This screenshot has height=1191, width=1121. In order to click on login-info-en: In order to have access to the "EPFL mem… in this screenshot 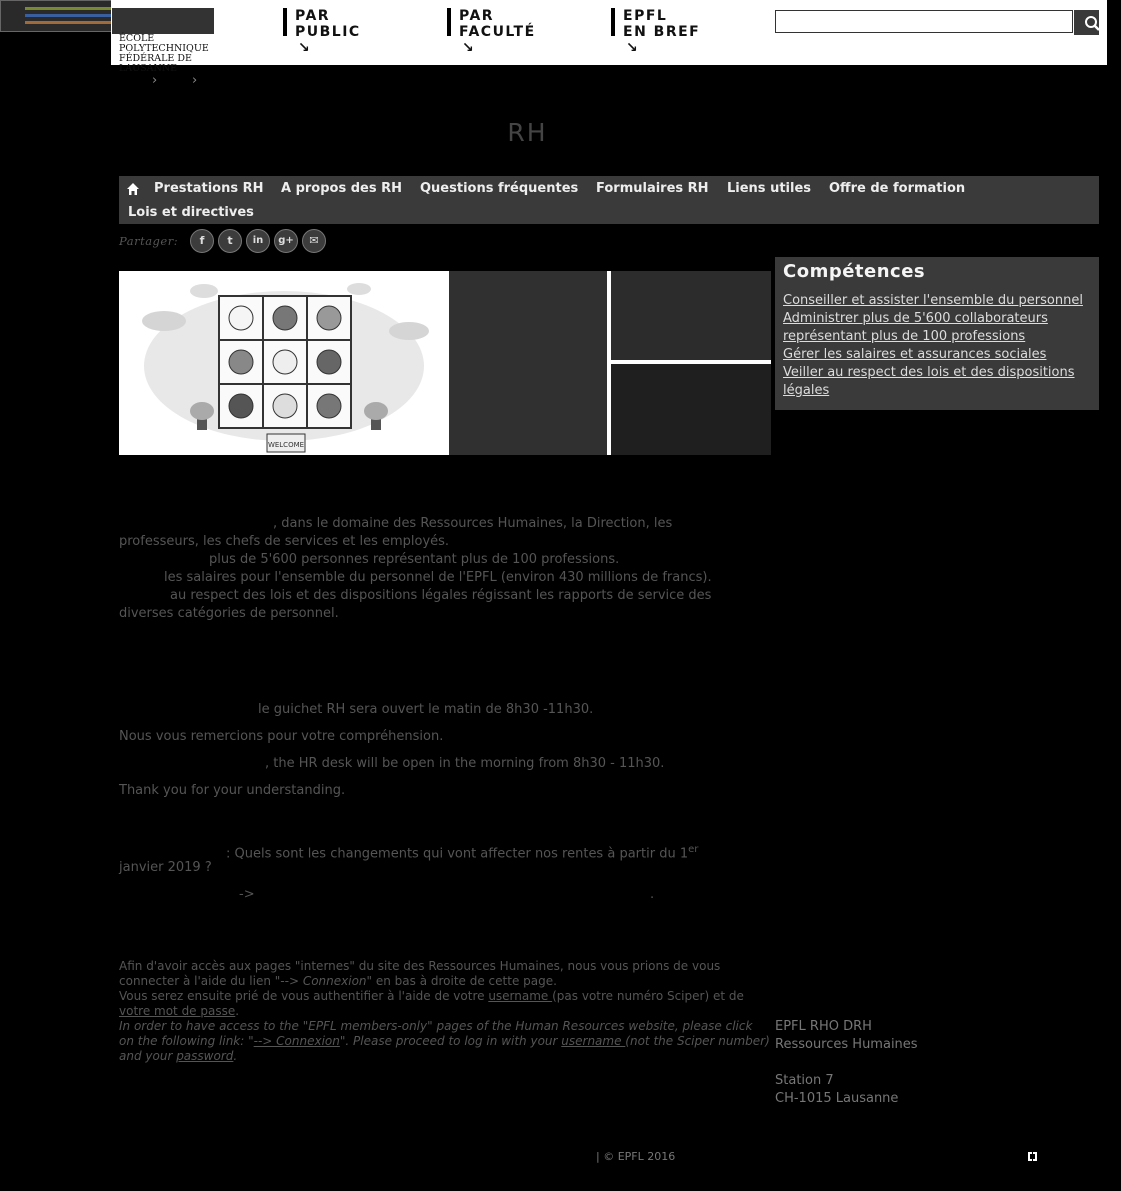, I will do `click(436, 1026)`.